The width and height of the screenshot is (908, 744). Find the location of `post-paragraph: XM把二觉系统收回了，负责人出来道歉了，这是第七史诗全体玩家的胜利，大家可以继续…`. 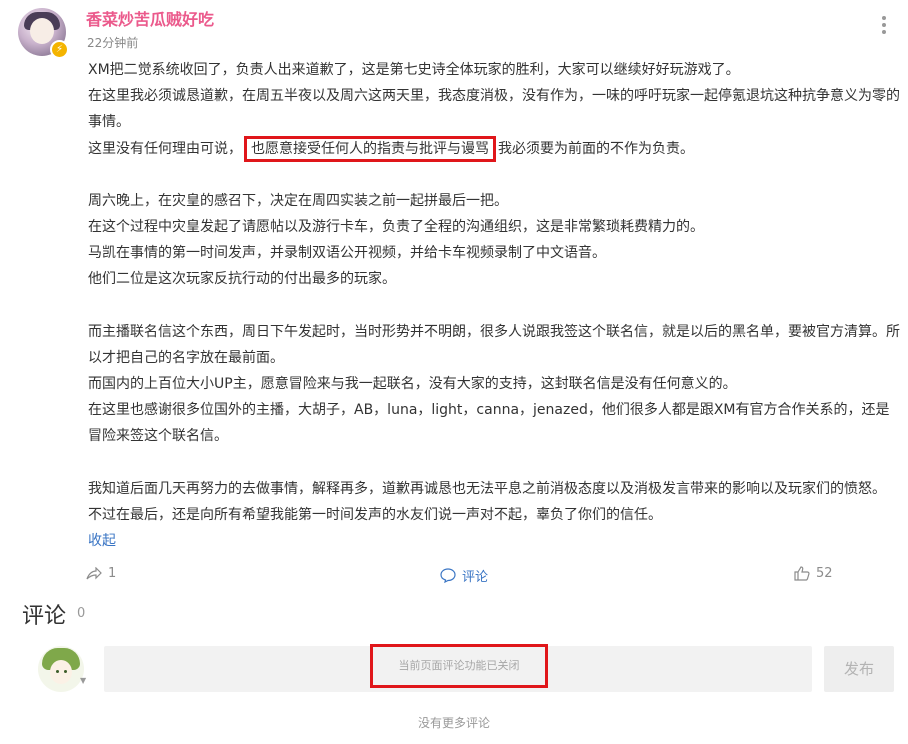

post-paragraph: XM把二觉系统收回了，负责人出来道歉了，这是第七史诗全体玩家的胜利，大家可以继续… is located at coordinates (414, 70).